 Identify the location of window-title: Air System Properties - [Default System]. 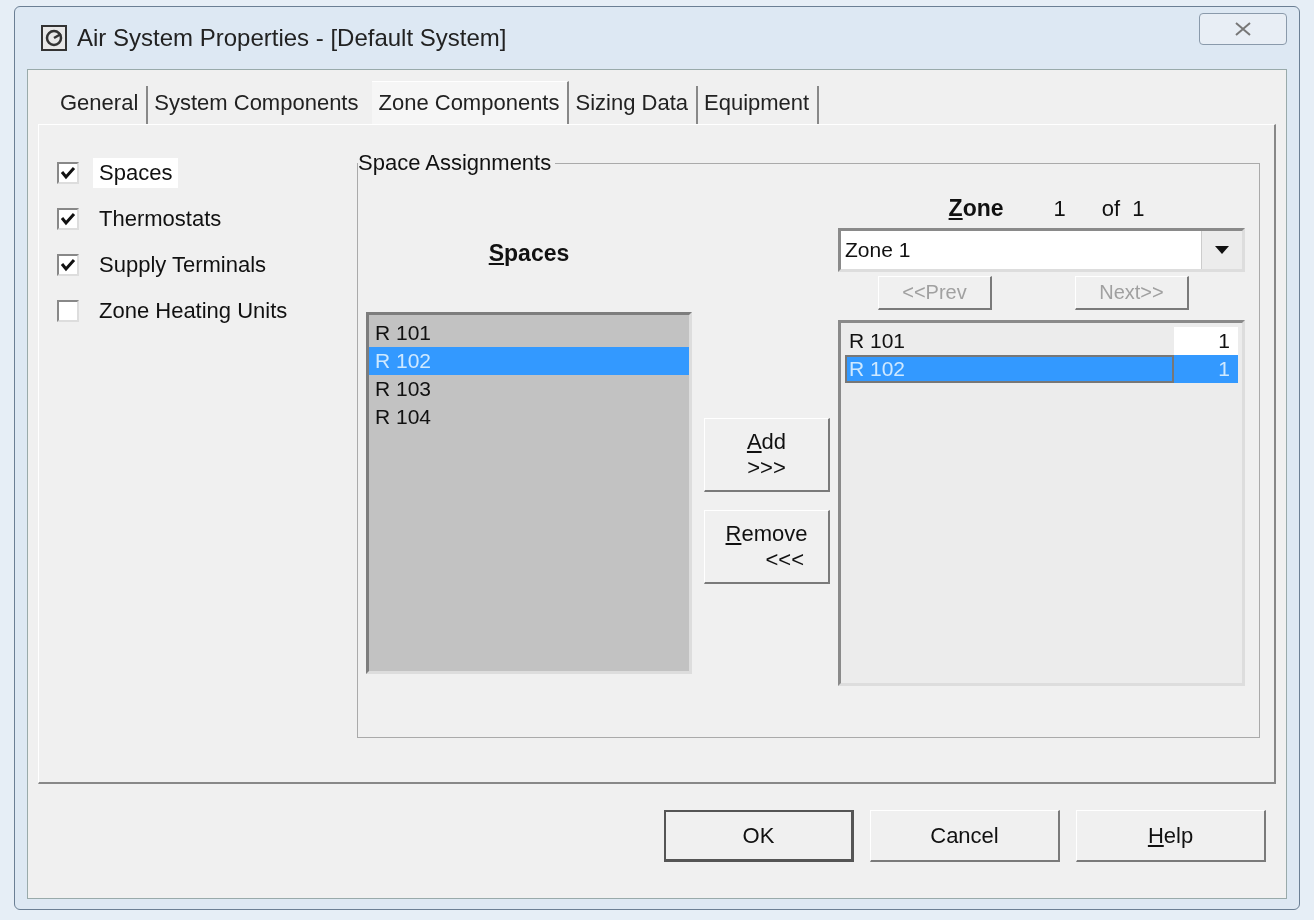
(292, 38).